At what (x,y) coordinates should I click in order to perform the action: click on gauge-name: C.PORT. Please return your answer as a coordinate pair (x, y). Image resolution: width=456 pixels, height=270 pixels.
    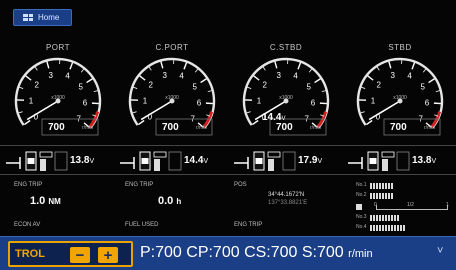
    Looking at the image, I should click on (172, 47).